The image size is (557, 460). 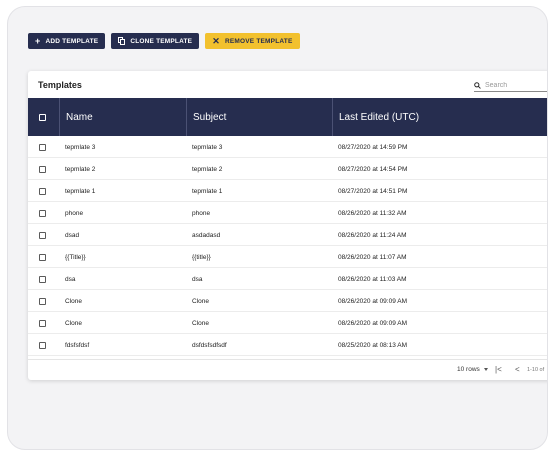 I want to click on name-cell: {{Title}}, so click(x=75, y=257).